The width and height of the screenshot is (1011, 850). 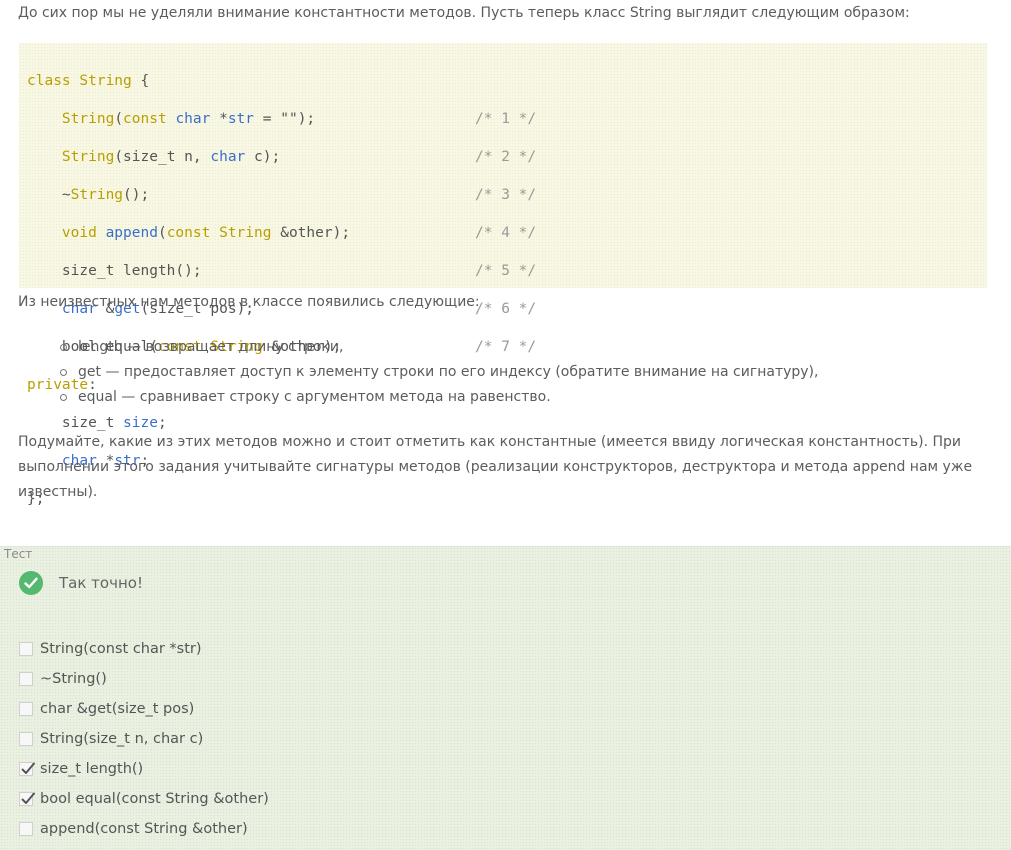 What do you see at coordinates (18, 554) in the screenshot?
I see `quiz-label: Тест` at bounding box center [18, 554].